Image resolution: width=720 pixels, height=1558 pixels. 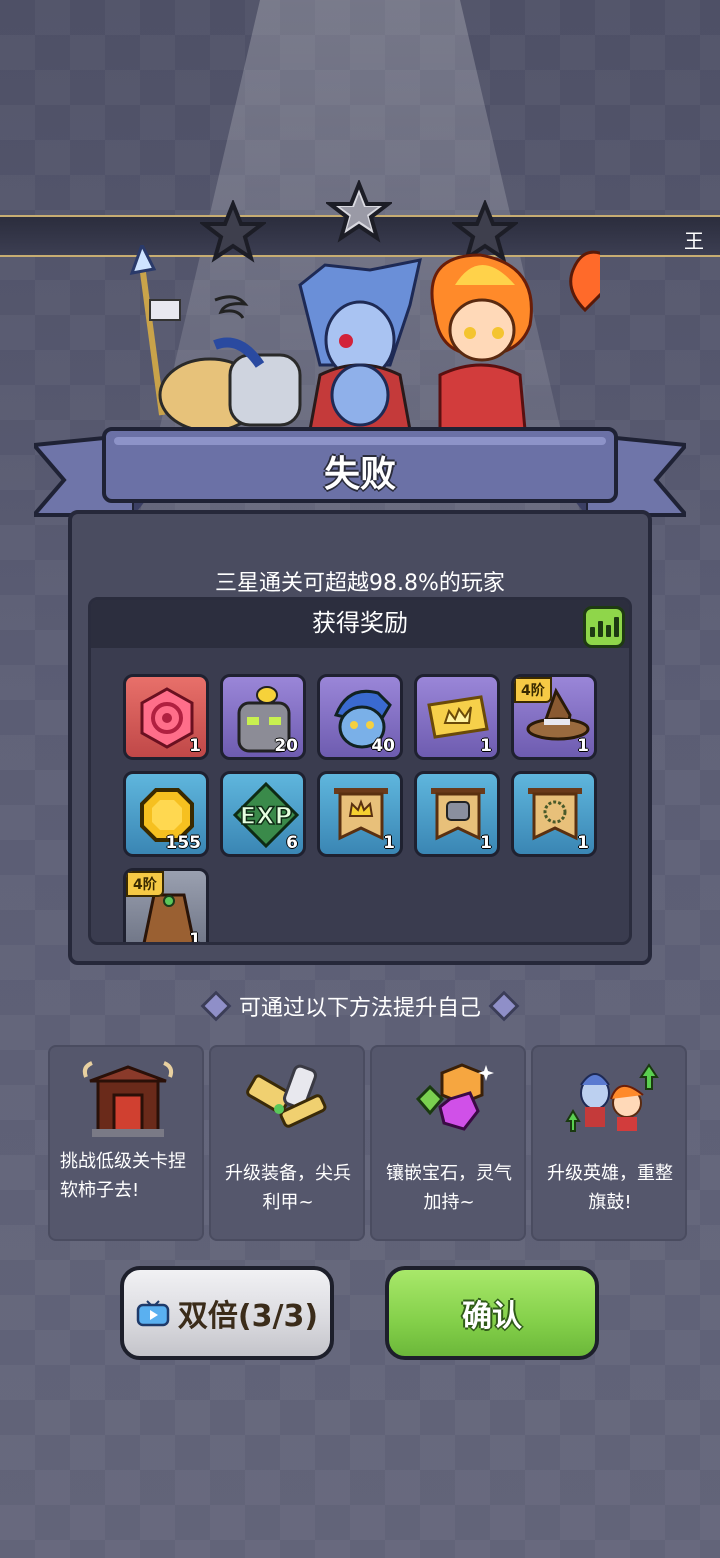 What do you see at coordinates (359, 211) in the screenshot?
I see `star-middle-icon` at bounding box center [359, 211].